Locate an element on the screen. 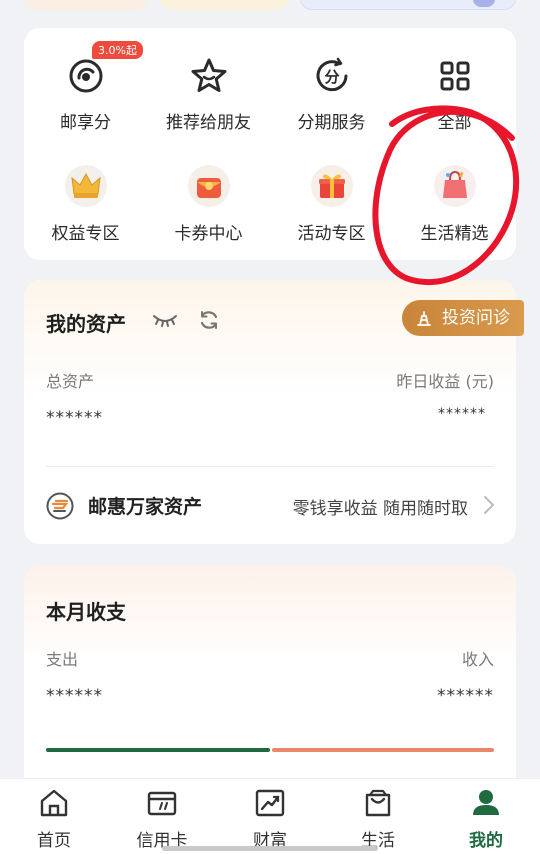  promo-title: 邮惠万家资产 is located at coordinates (145, 505).